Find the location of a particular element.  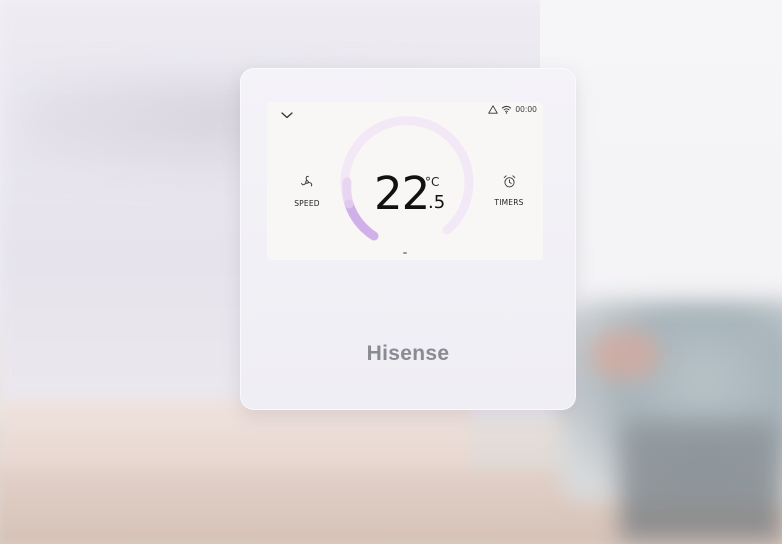

background-pillow is located at coordinates (625, 355).